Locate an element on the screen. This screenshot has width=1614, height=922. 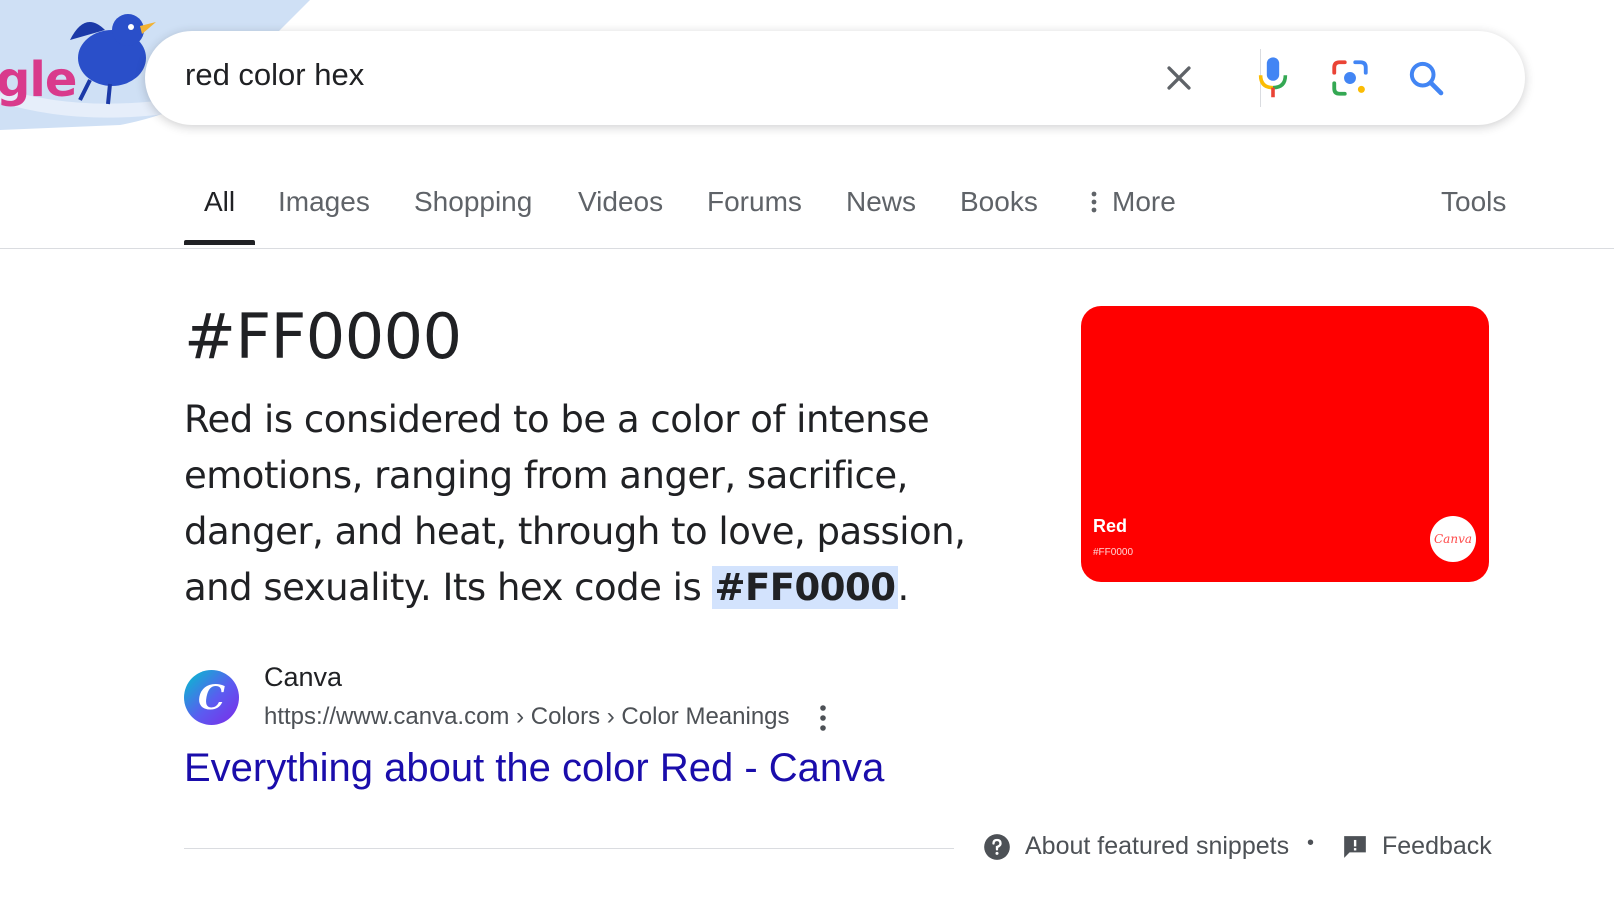
image-canva-logo: Canva is located at coordinates (1453, 539).